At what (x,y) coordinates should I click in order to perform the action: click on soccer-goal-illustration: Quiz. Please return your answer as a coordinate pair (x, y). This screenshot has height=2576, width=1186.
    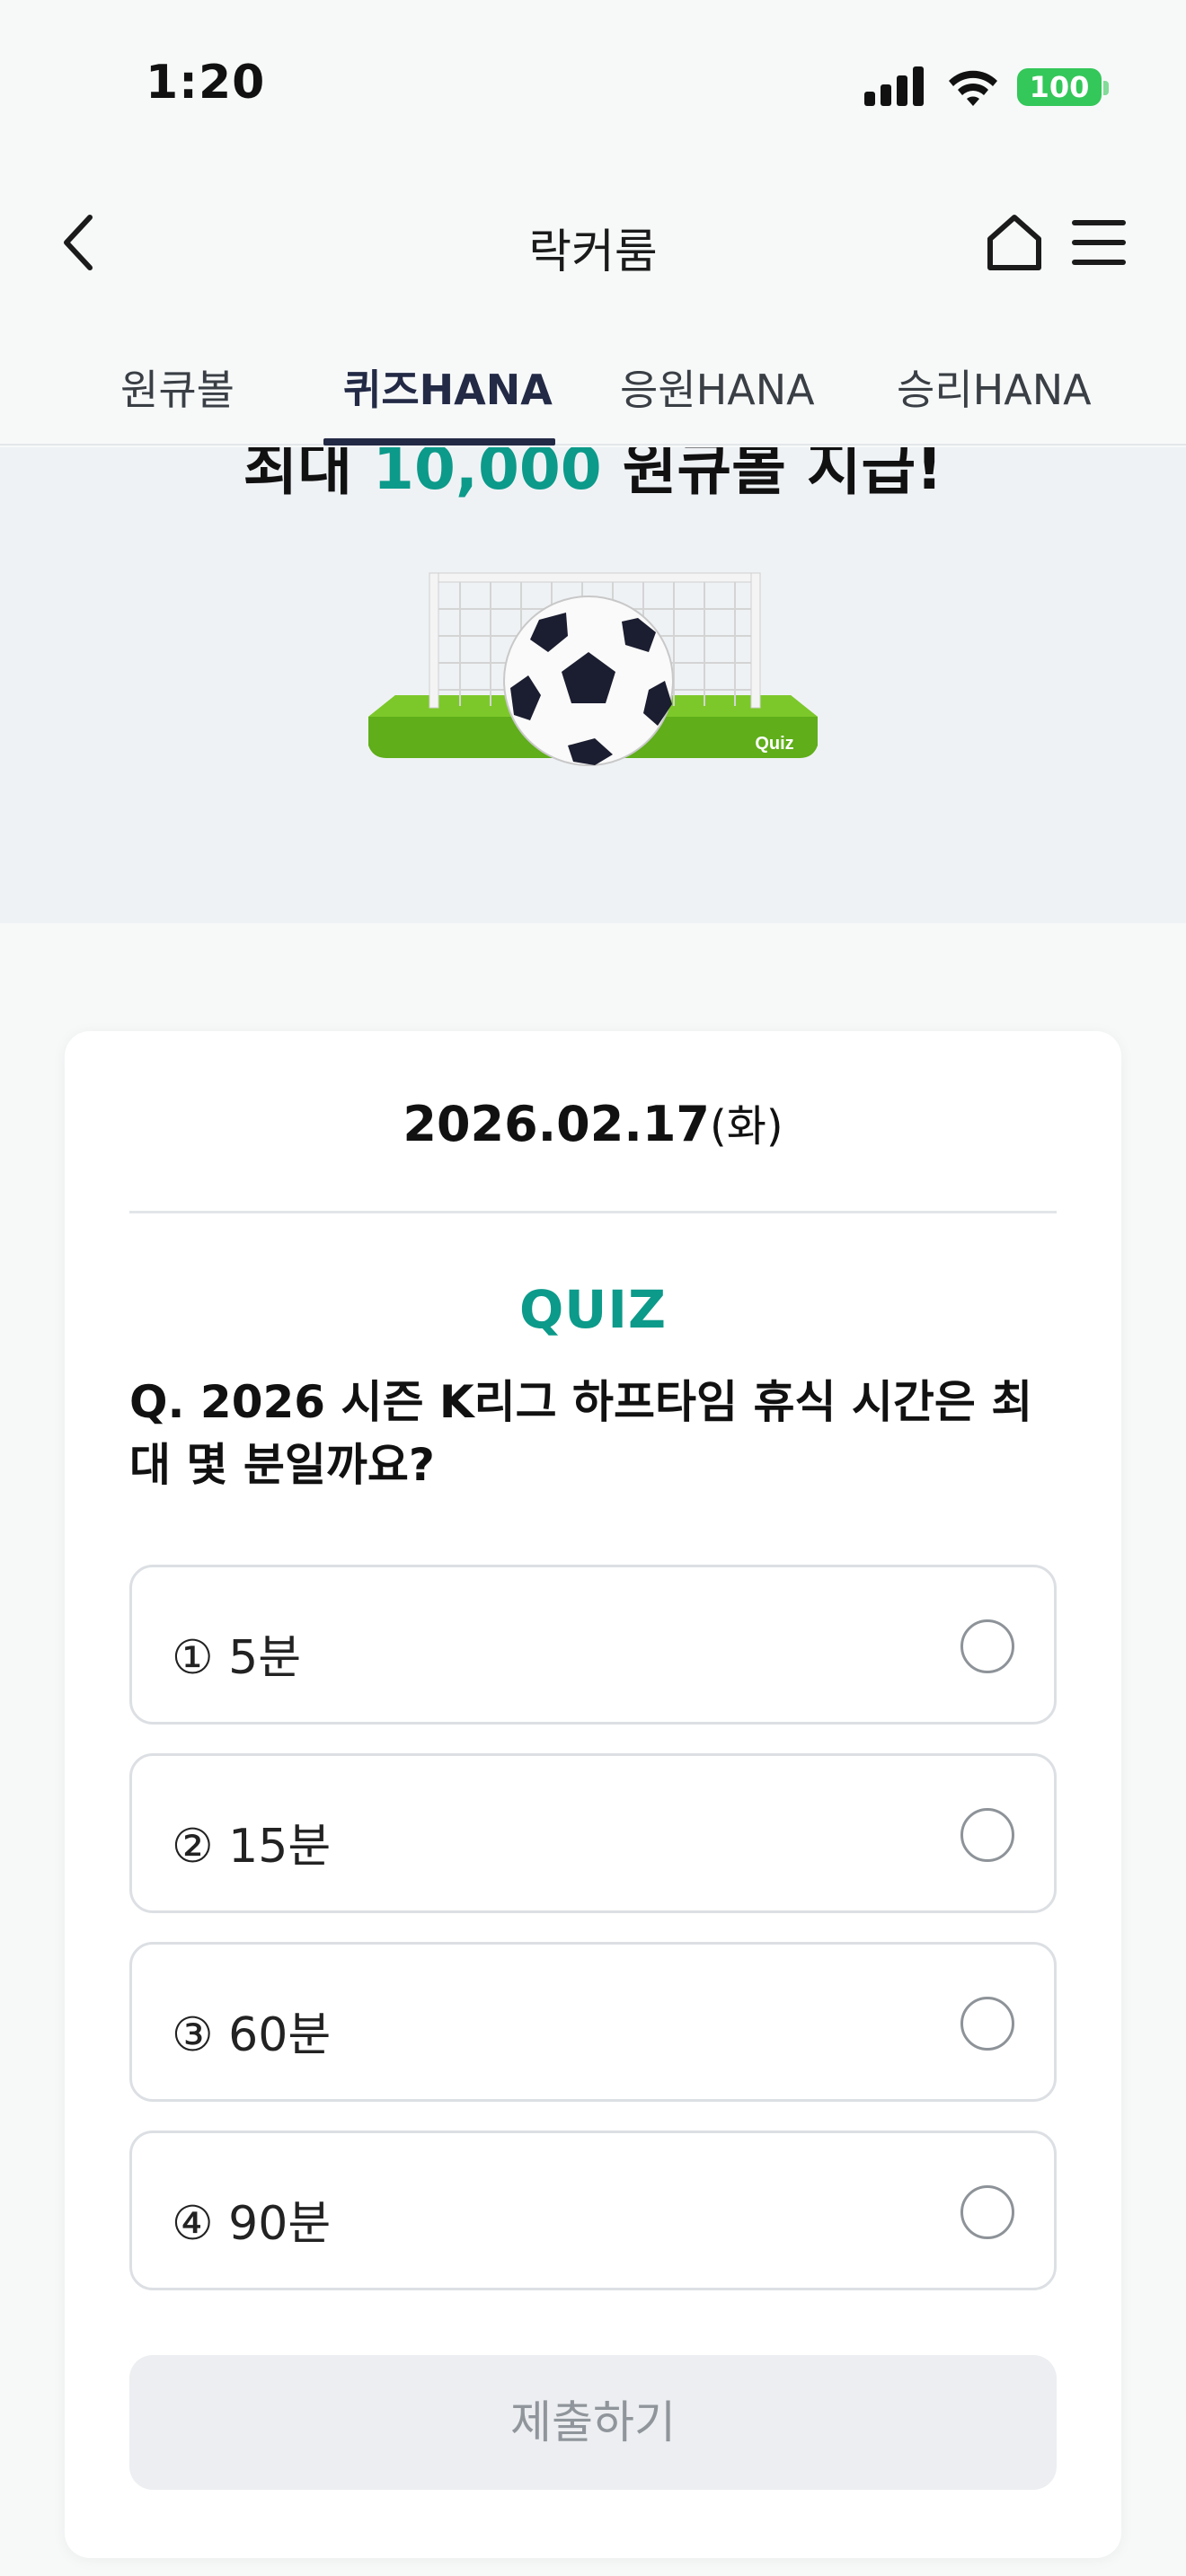
    Looking at the image, I should click on (593, 669).